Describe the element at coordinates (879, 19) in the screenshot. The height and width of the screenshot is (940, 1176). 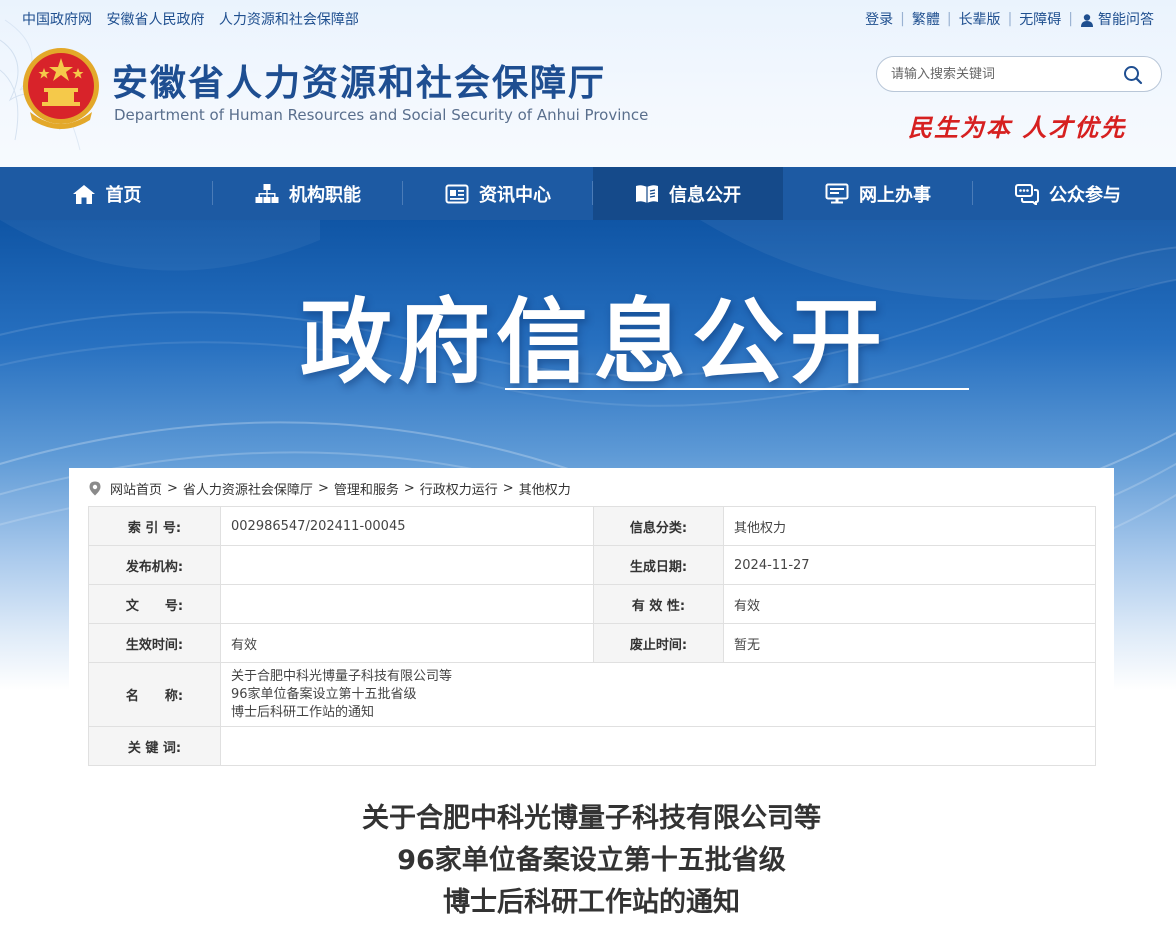
I see `login-link: 登录` at that location.